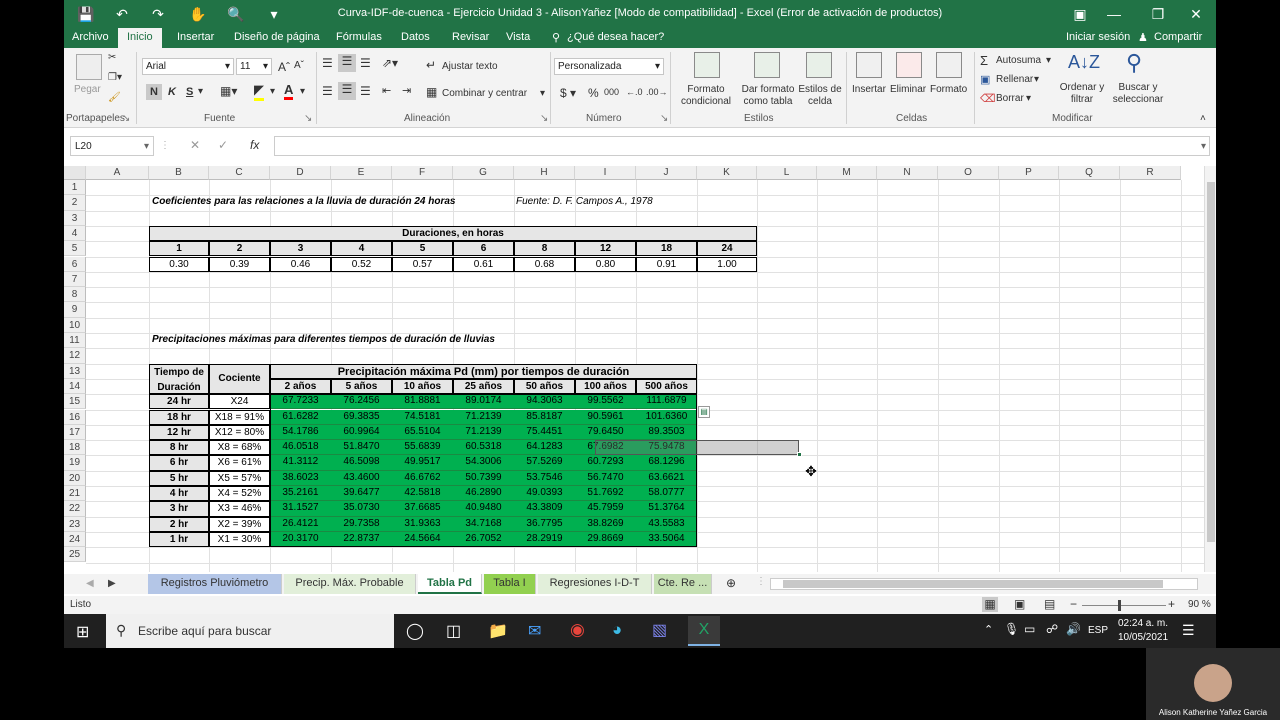 Image resolution: width=1280 pixels, height=720 pixels. I want to click on zoom-level: 90 %, so click(1199, 604).